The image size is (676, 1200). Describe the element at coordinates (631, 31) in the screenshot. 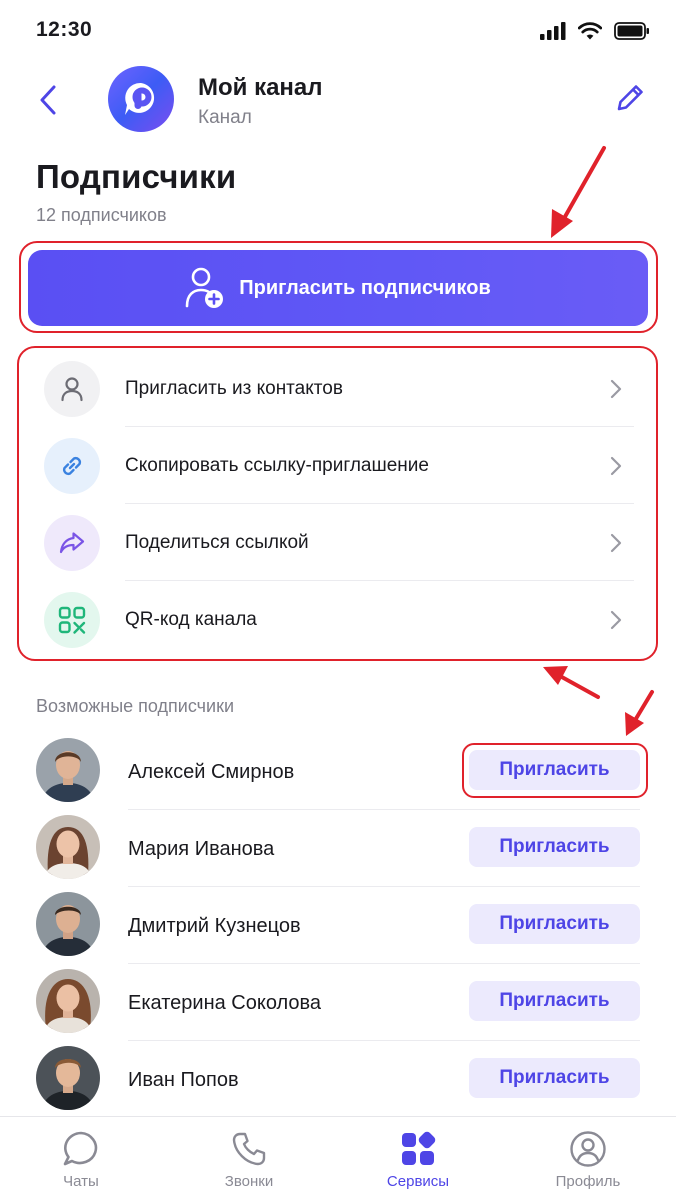

I see `battery-icon` at that location.